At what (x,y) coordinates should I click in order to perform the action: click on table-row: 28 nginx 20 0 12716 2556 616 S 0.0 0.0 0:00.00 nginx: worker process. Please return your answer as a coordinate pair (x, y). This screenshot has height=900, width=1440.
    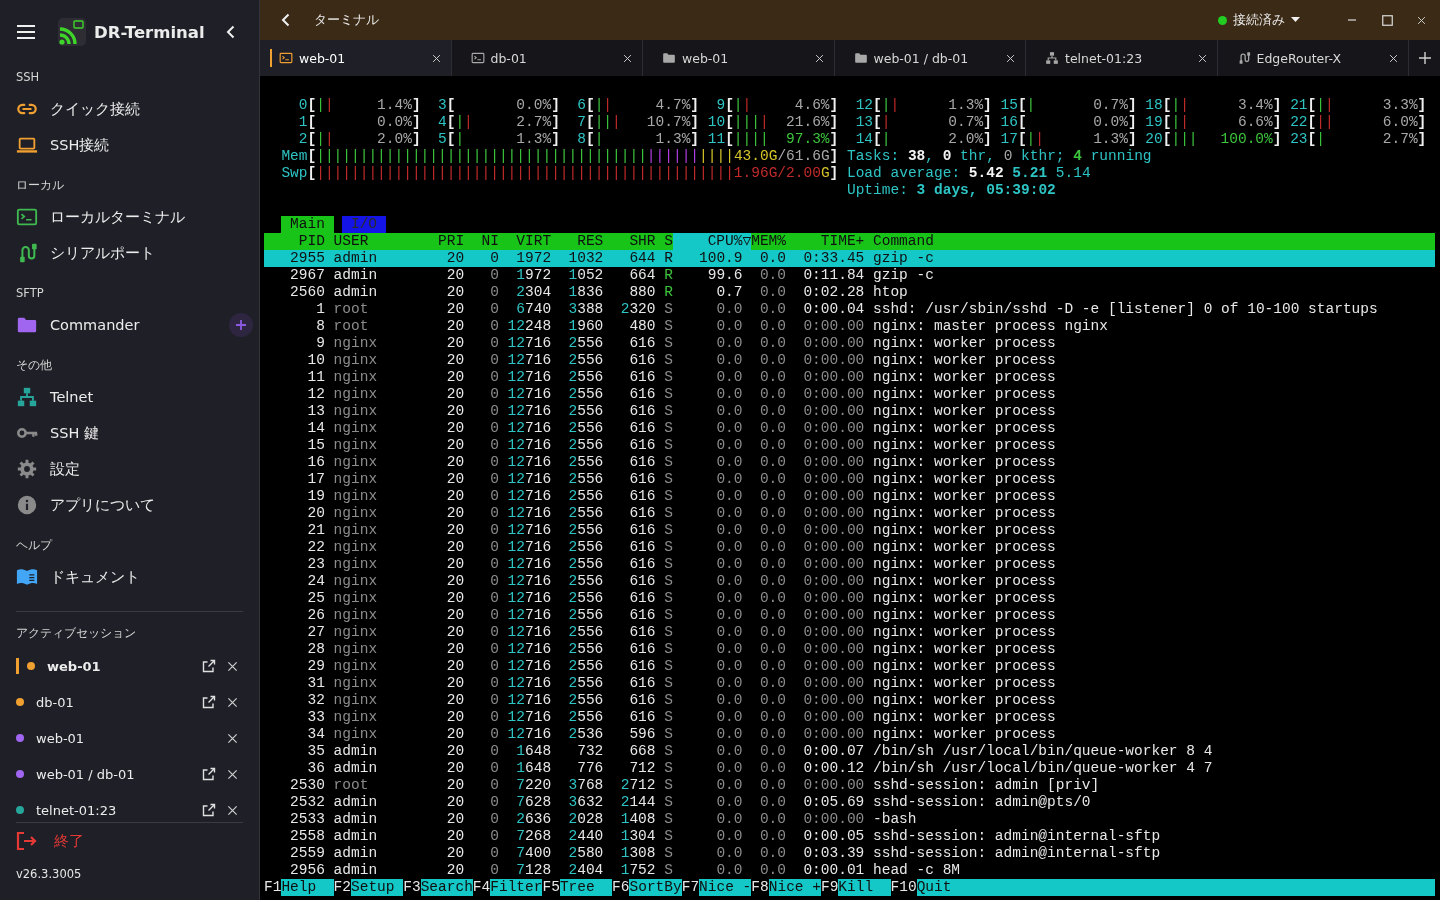
    Looking at the image, I should click on (849, 649).